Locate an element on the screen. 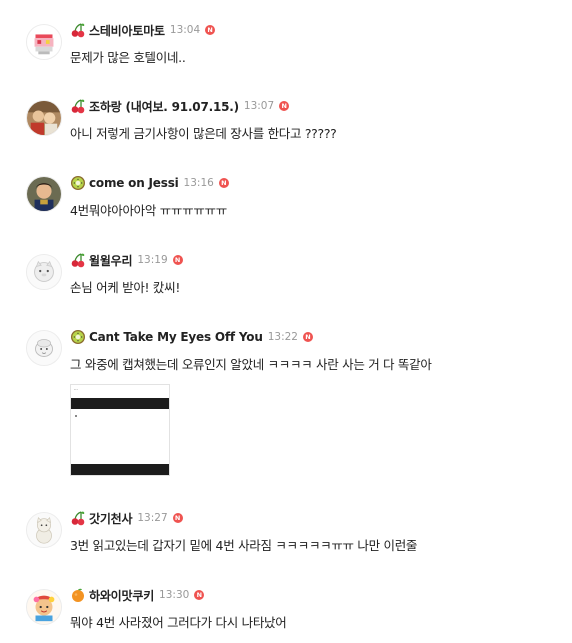  comment-text: 손님 어케 받아! 캈씨! is located at coordinates (125, 287).